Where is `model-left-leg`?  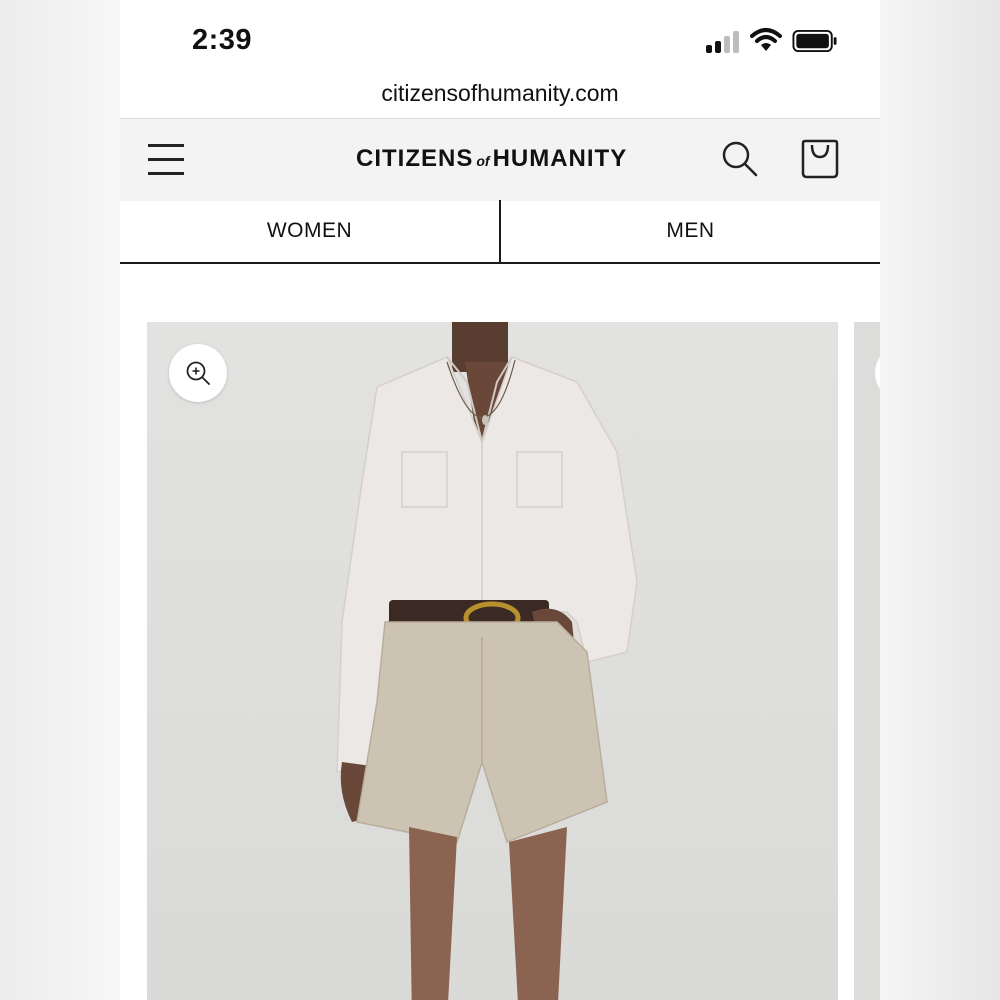
model-left-leg is located at coordinates (433, 913).